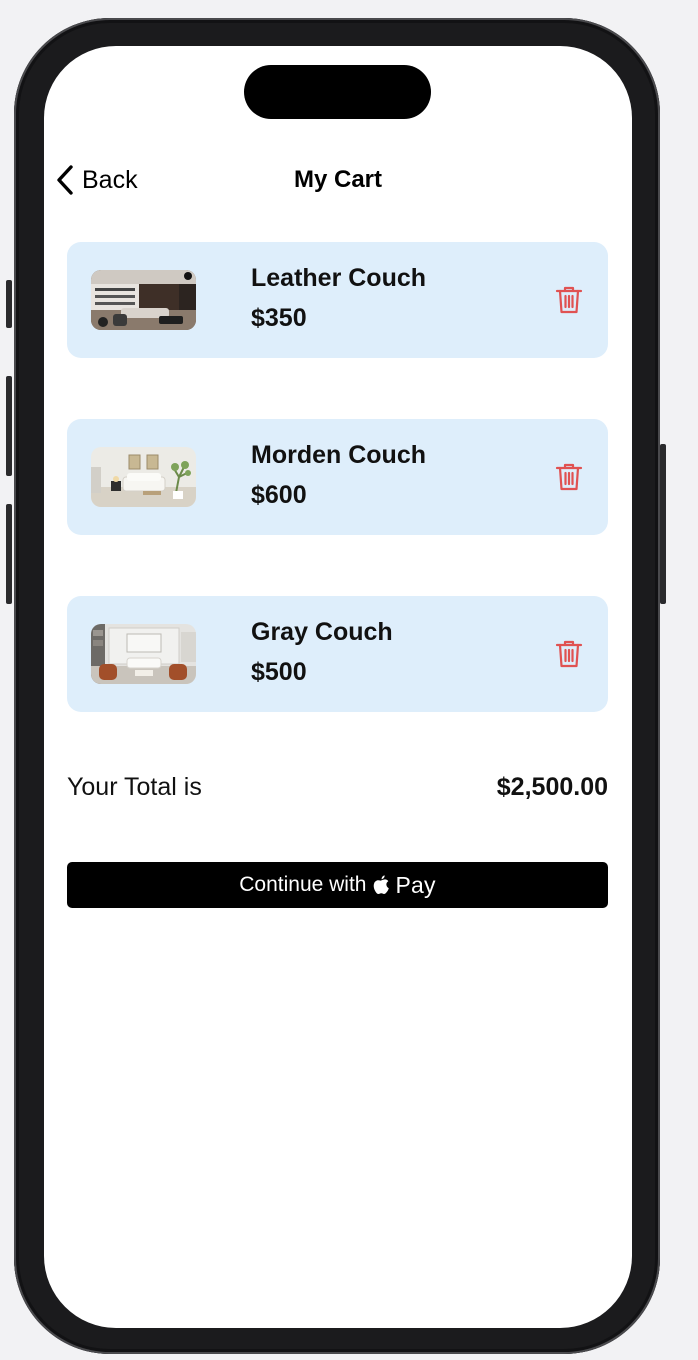 This screenshot has height=1360, width=698. I want to click on pay-button-prefix: Continue with, so click(303, 884).